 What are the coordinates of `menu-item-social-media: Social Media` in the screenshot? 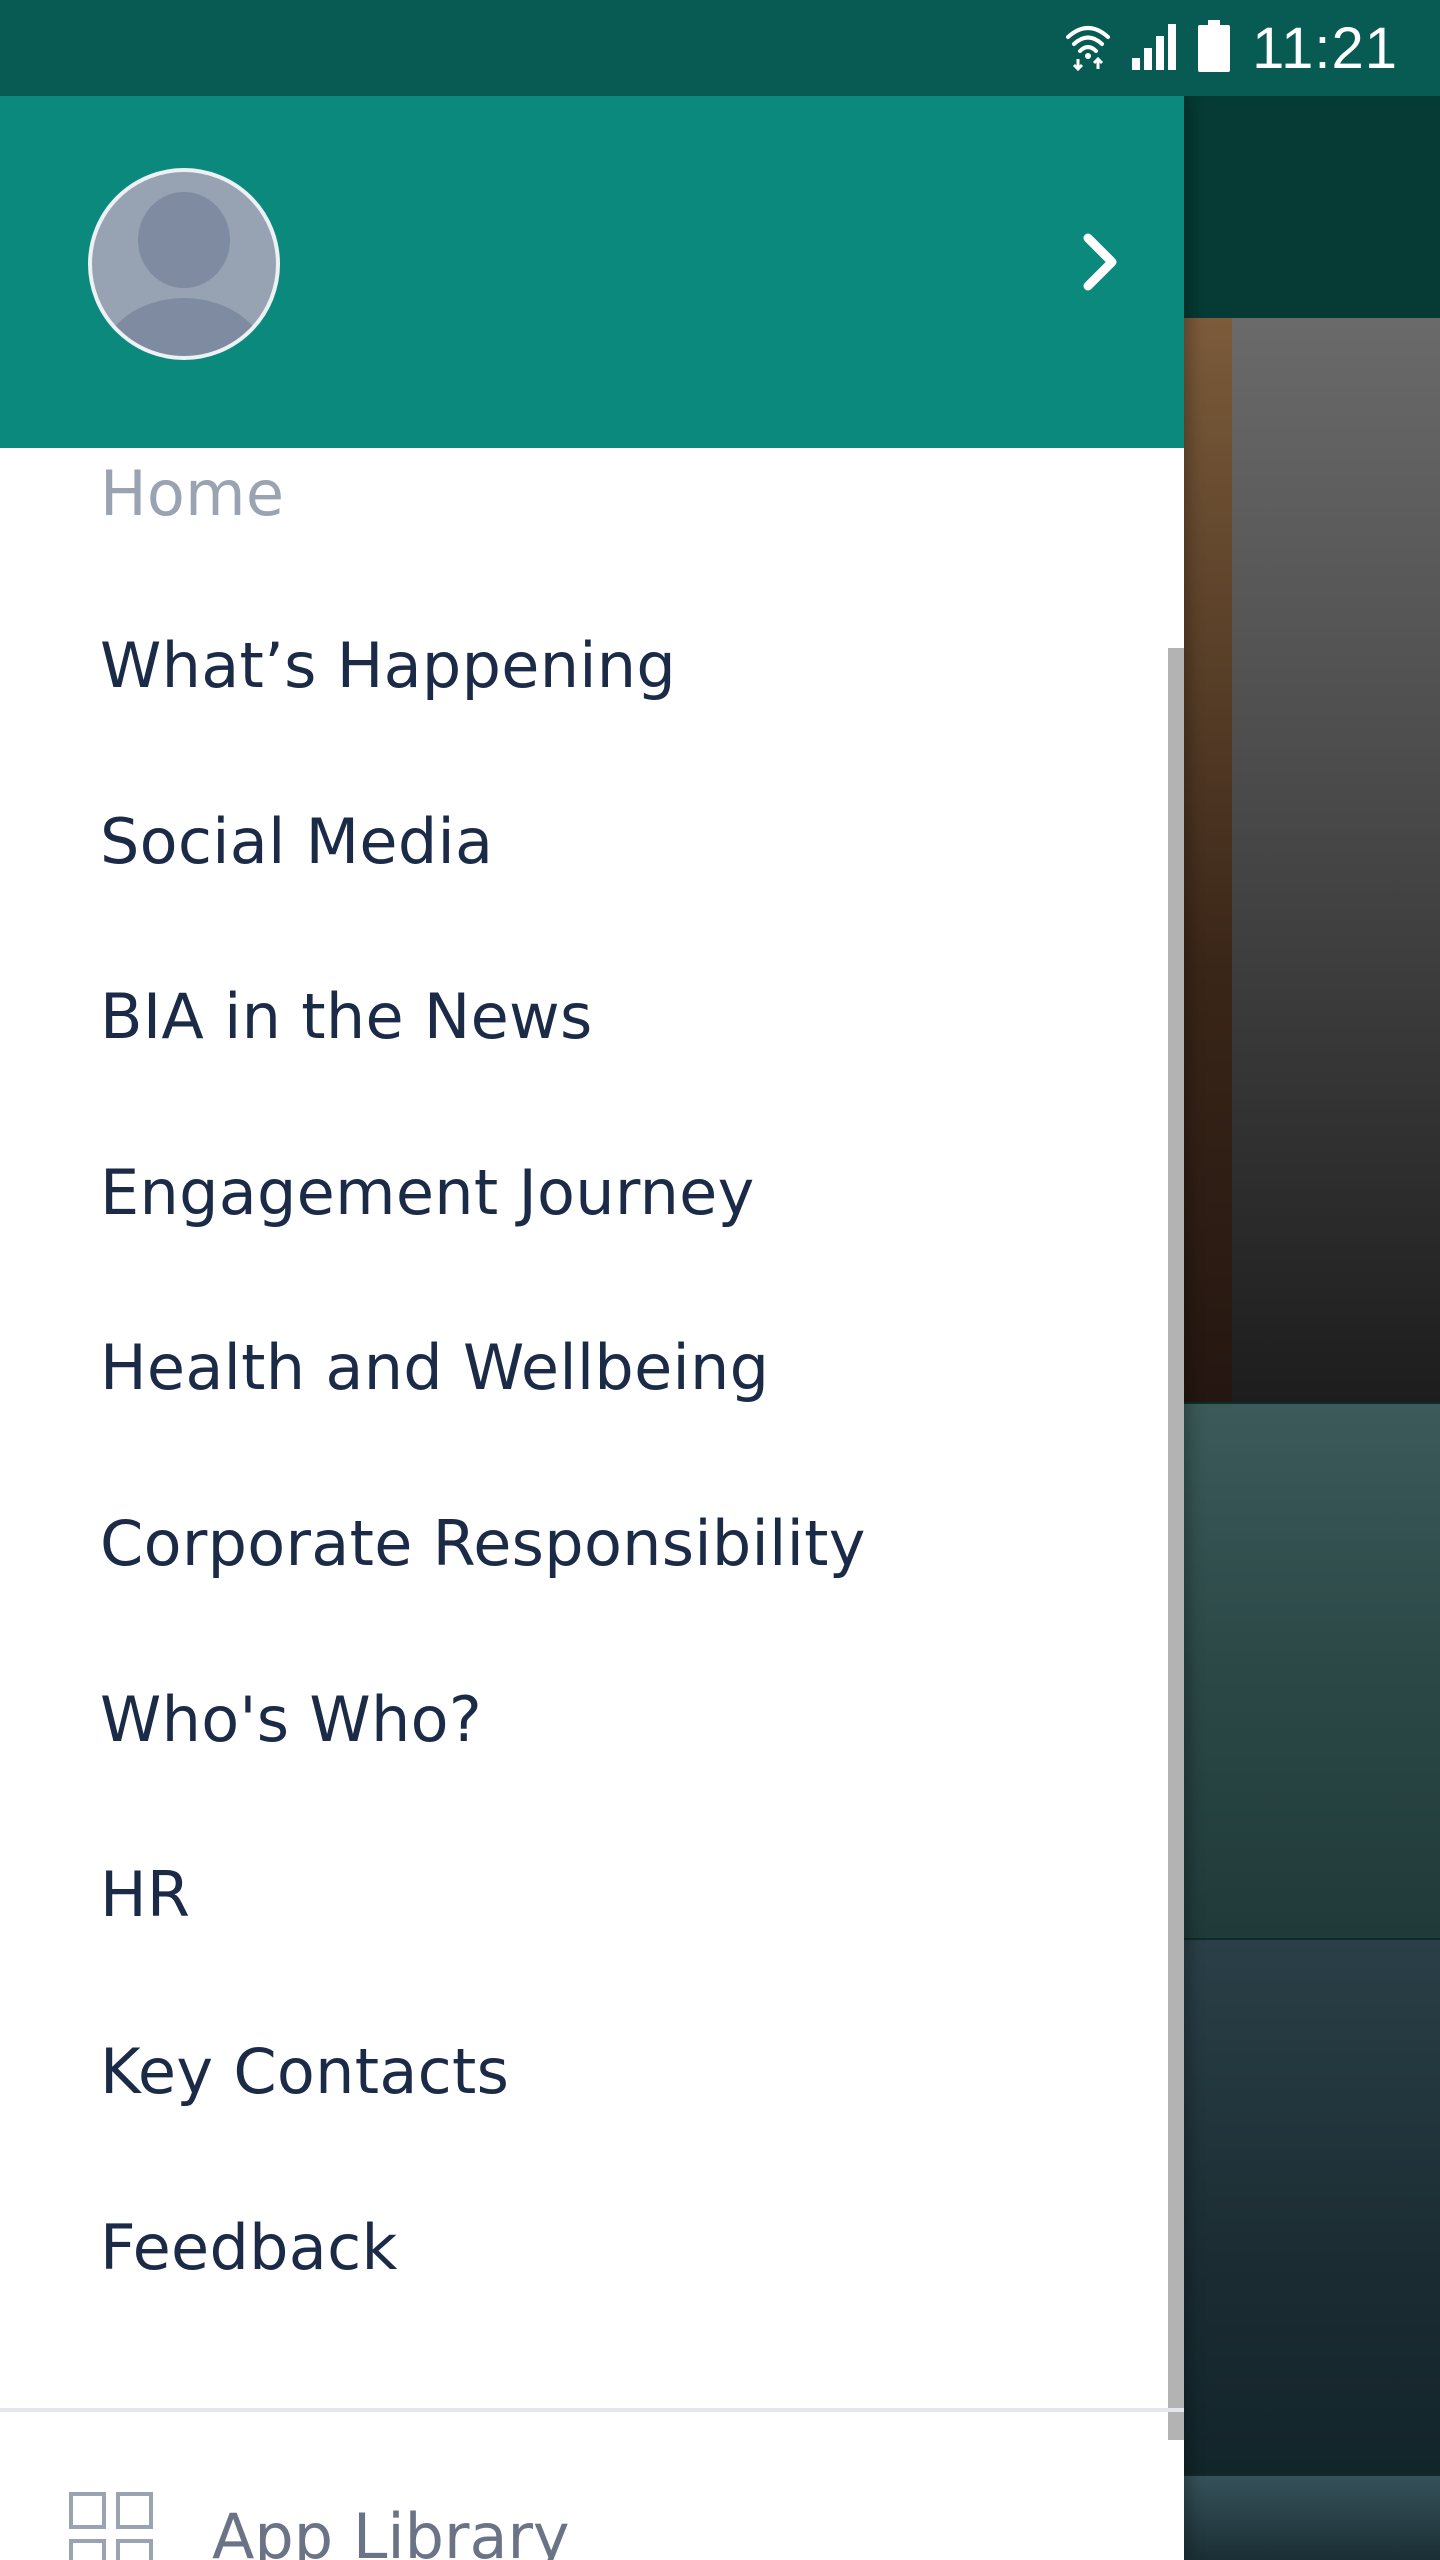 It's located at (296, 841).